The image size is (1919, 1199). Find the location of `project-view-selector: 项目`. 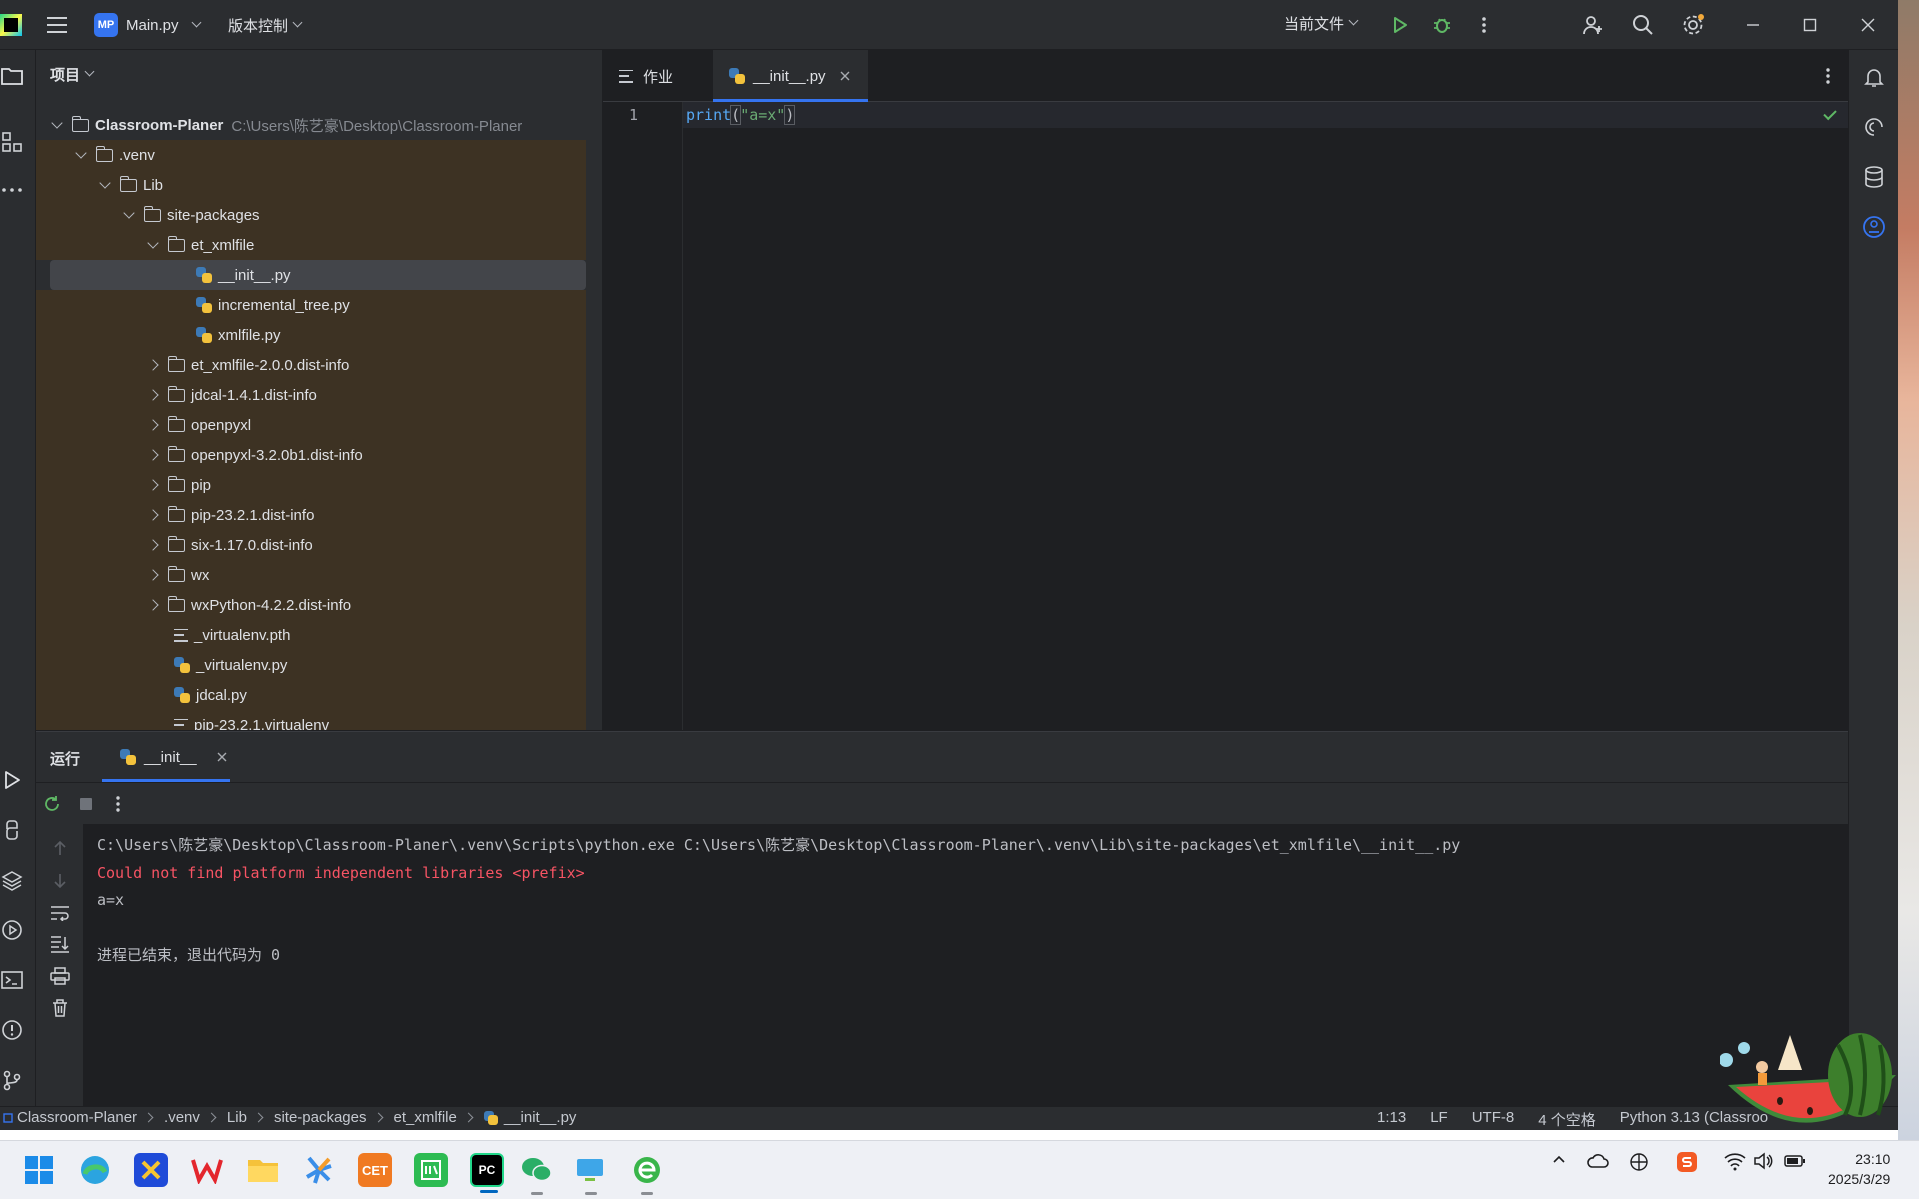

project-view-selector: 项目 is located at coordinates (72, 74).